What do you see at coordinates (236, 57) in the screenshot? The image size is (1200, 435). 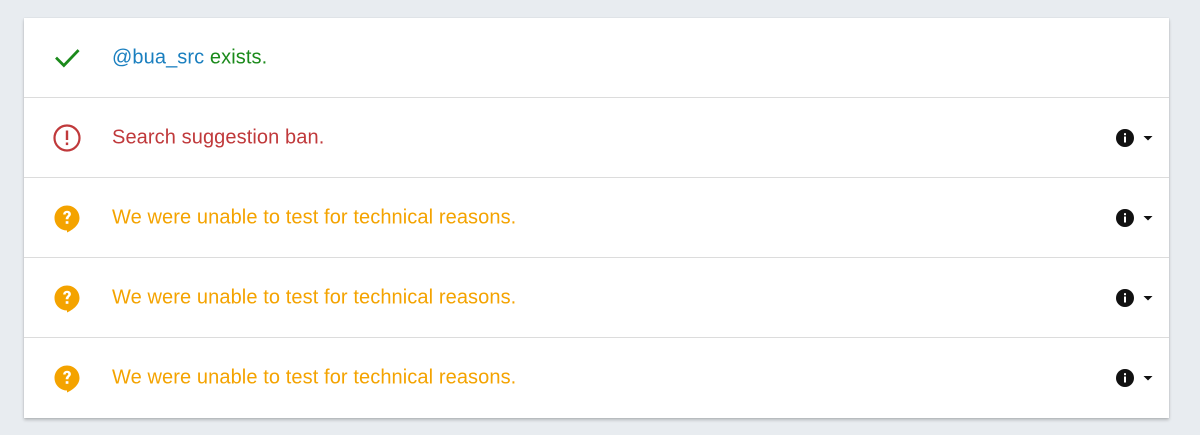 I see `exists-text: exists.` at bounding box center [236, 57].